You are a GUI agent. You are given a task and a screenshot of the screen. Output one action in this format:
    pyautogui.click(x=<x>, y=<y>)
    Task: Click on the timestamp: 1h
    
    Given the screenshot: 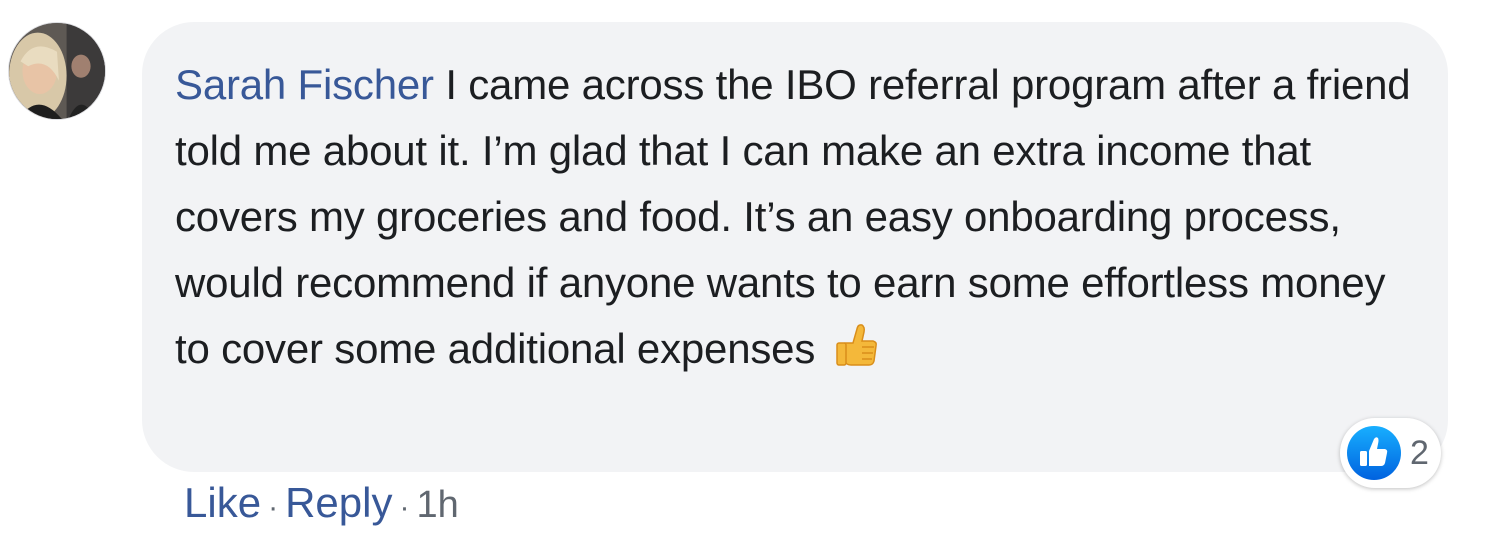 What is the action you would take?
    pyautogui.click(x=437, y=505)
    